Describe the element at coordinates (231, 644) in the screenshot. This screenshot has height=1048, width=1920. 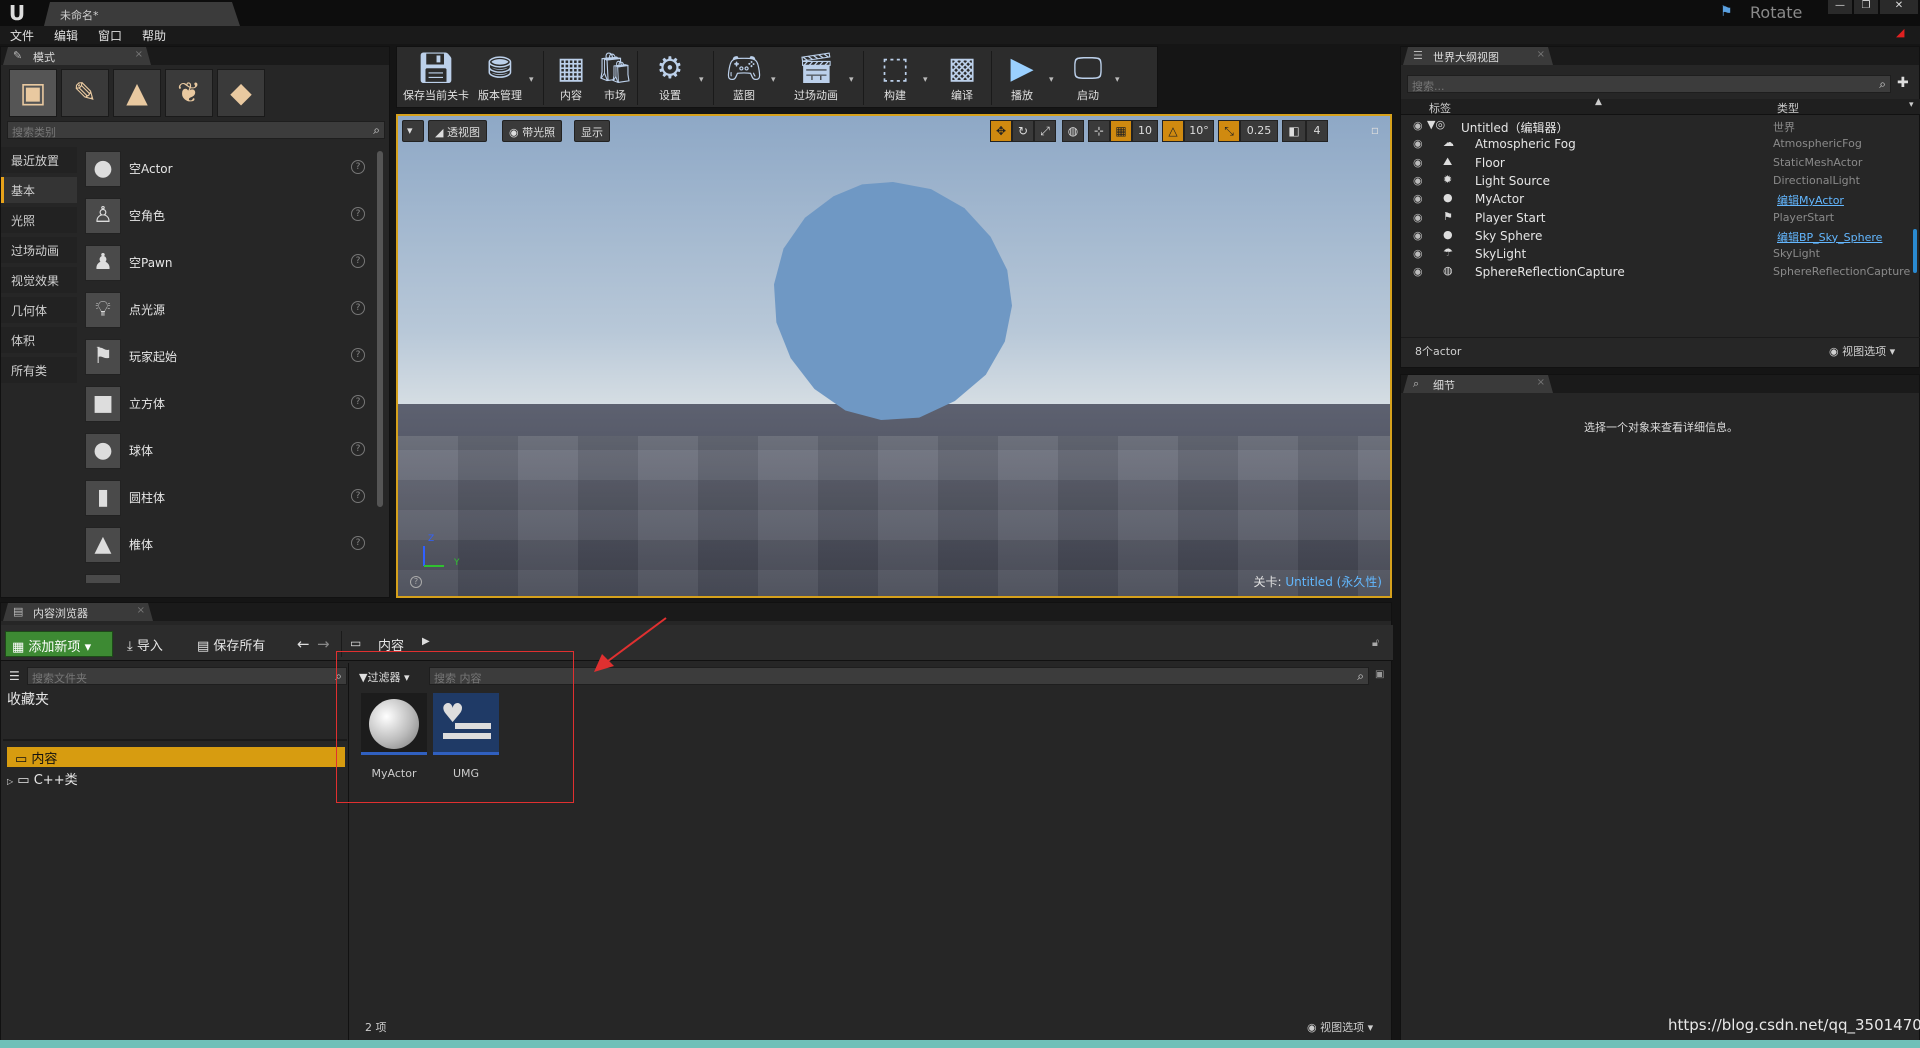
I see `save-all-button: ▤ 保存所有` at that location.